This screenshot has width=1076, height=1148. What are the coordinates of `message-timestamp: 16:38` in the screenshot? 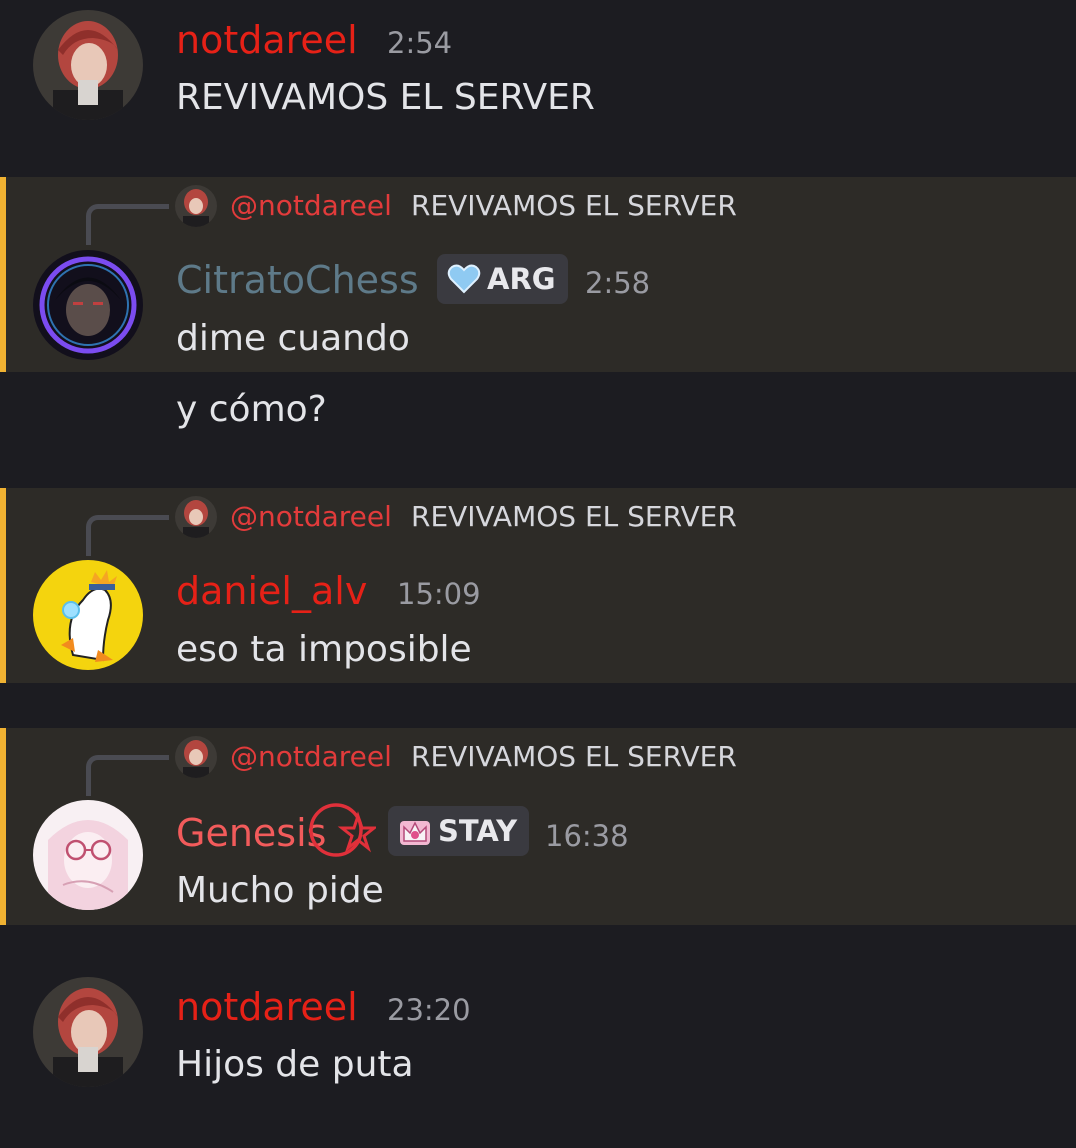 It's located at (587, 836).